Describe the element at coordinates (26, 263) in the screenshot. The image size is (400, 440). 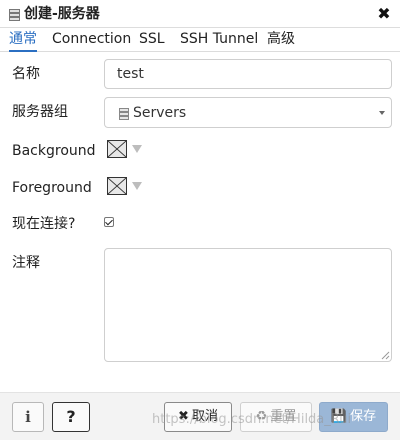
I see `comments-label: 注释` at that location.